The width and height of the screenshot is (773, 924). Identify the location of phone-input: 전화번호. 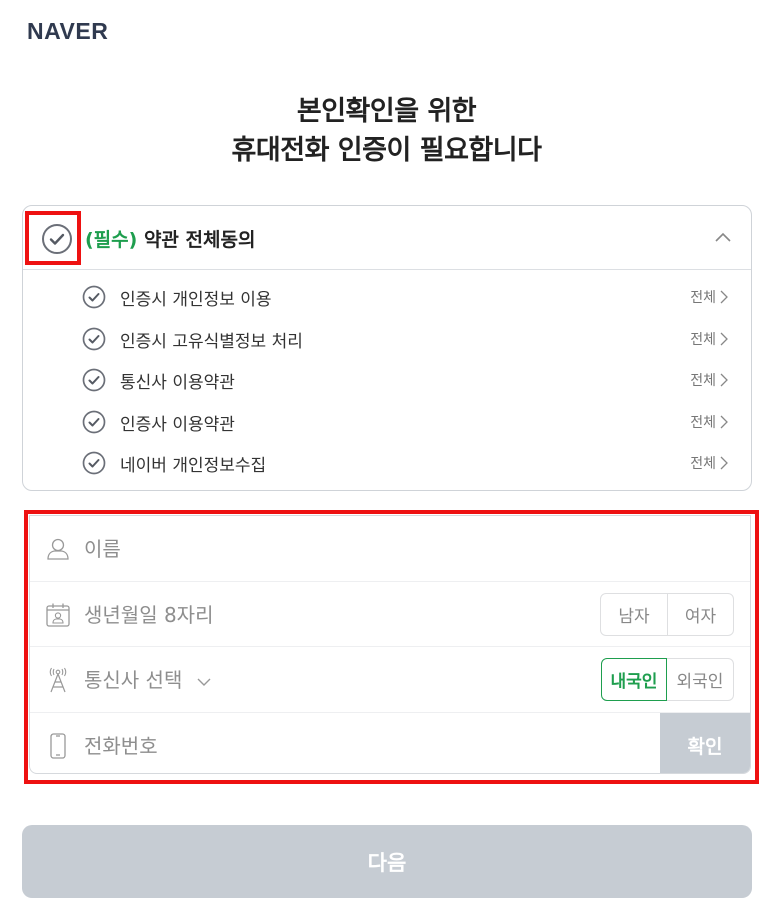
(121, 744).